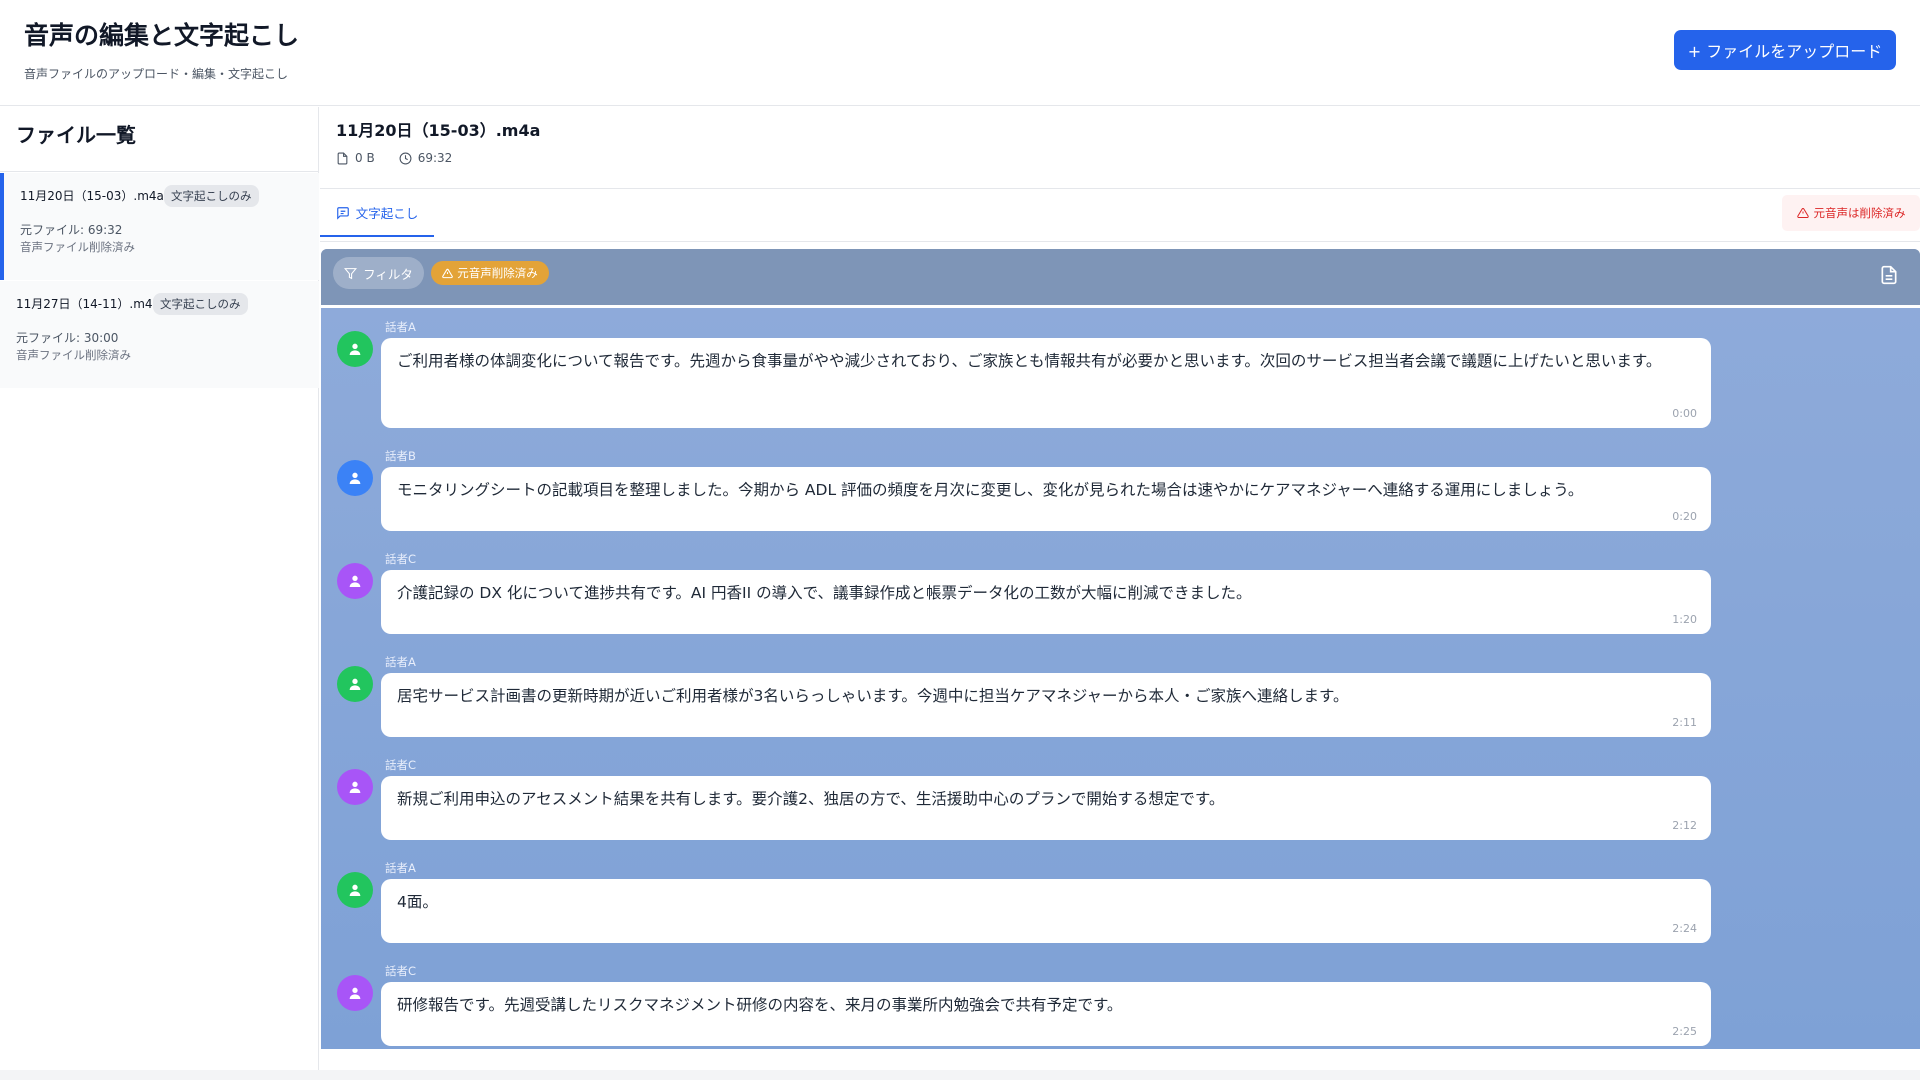  Describe the element at coordinates (351, 273) in the screenshot. I see `filter-icon` at that location.